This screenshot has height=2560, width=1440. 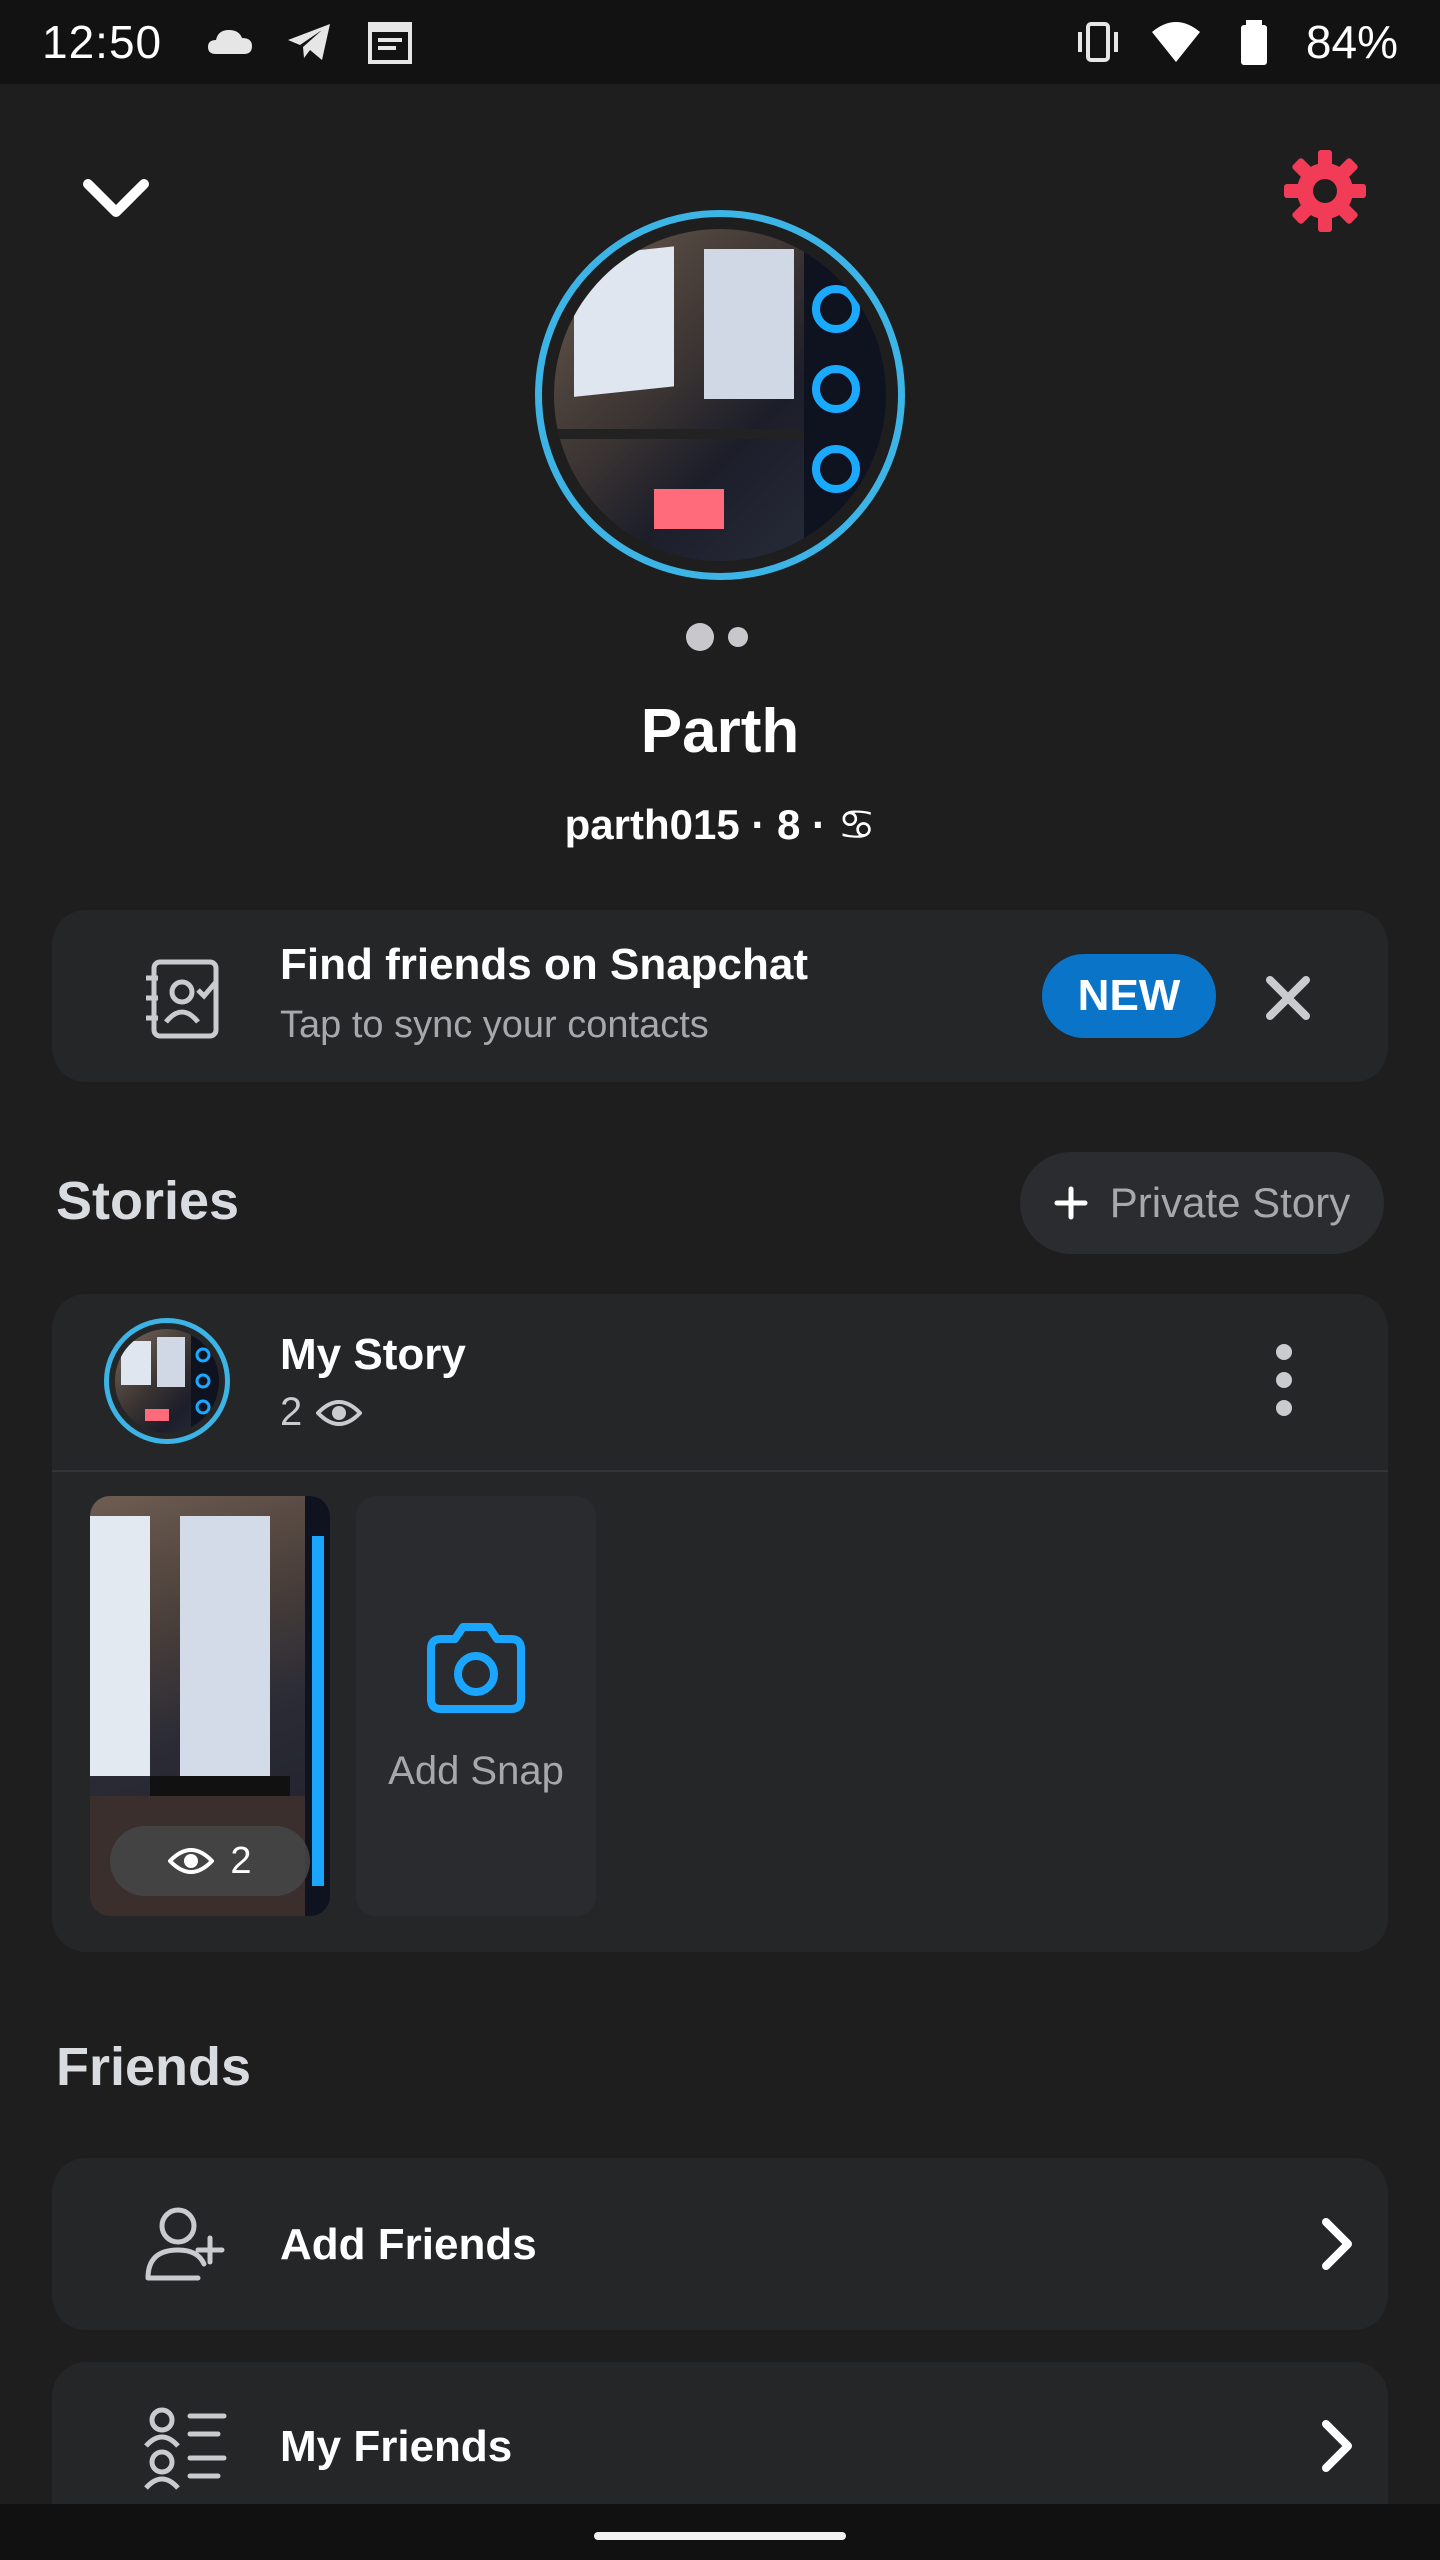 I want to click on private-story-label: Private Story, so click(x=1230, y=1202).